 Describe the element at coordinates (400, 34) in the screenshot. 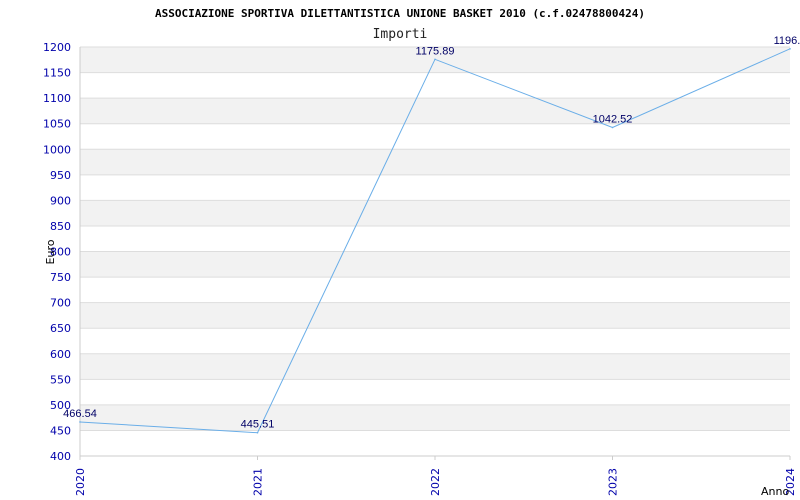

I see `chart-subtitle: Importi` at that location.